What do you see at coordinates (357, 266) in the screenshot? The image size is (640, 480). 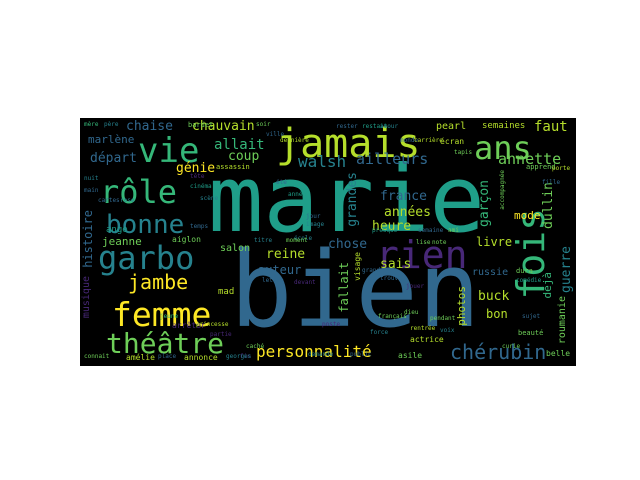 I see `word-visage: visage` at bounding box center [357, 266].